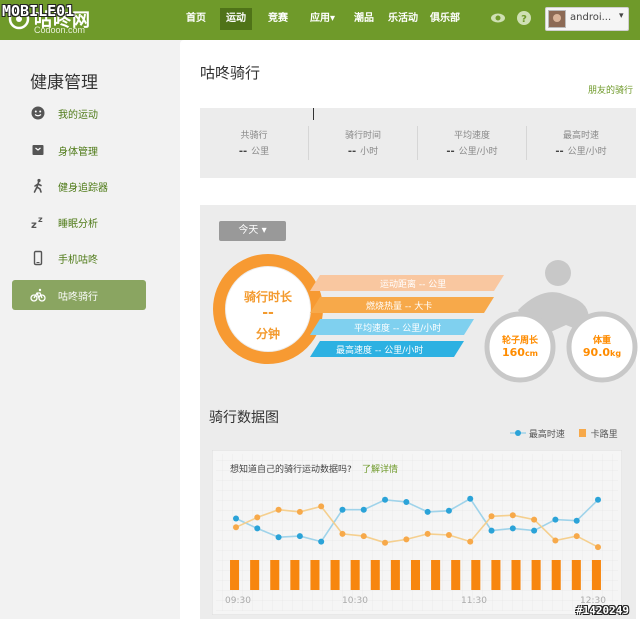 This screenshot has width=640, height=619. Describe the element at coordinates (38, 113) in the screenshot. I see `smile-icon` at that location.